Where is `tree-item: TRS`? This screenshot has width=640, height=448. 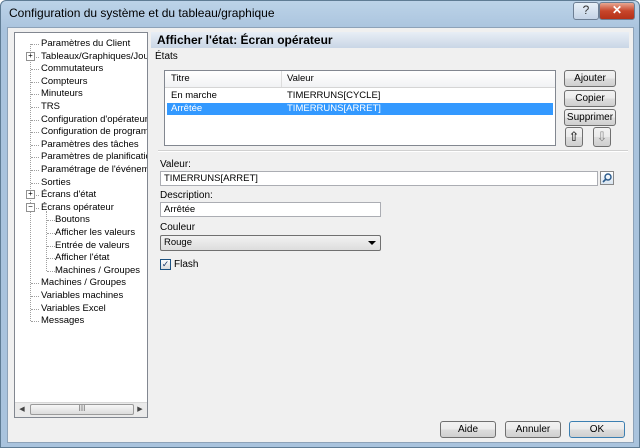 tree-item: TRS is located at coordinates (50, 106).